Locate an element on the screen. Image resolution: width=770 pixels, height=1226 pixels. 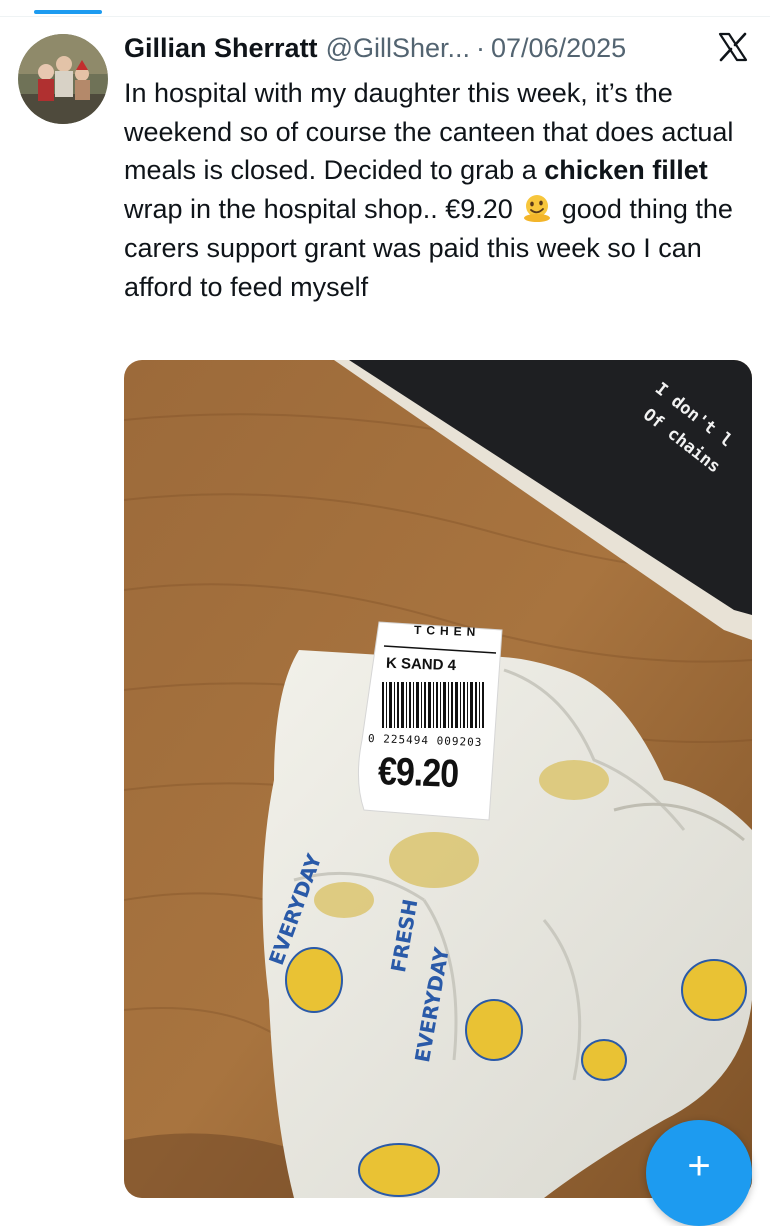
label-price: €9.20 is located at coordinates (418, 773).